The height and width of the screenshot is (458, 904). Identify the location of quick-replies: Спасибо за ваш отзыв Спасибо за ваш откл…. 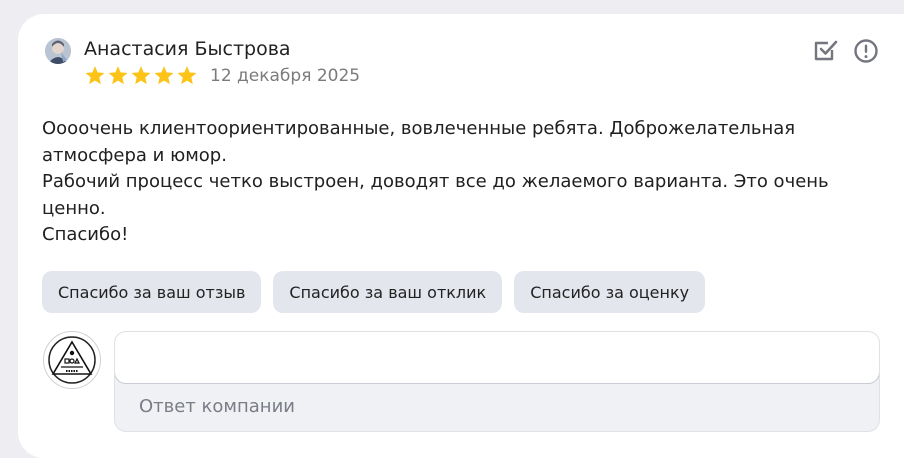
(374, 292).